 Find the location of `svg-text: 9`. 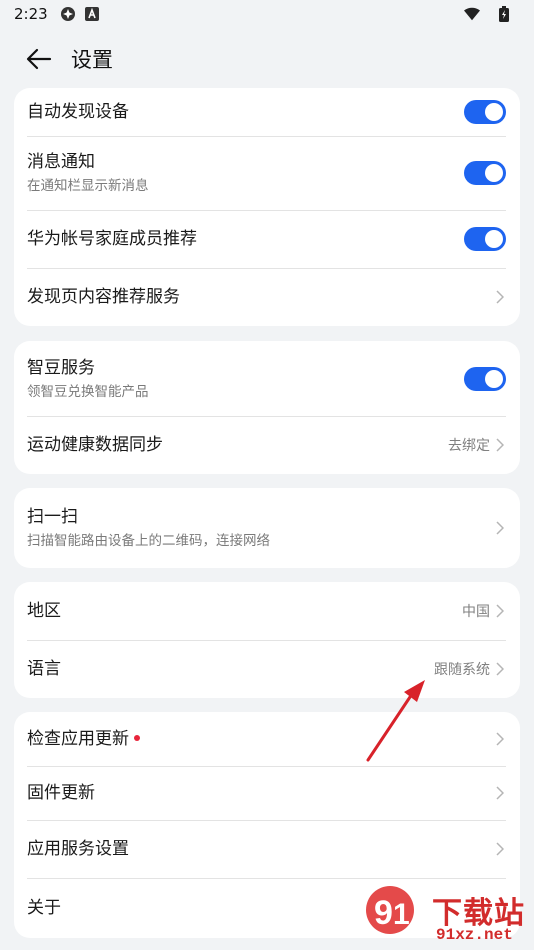

svg-text: 9 is located at coordinates (383, 913).